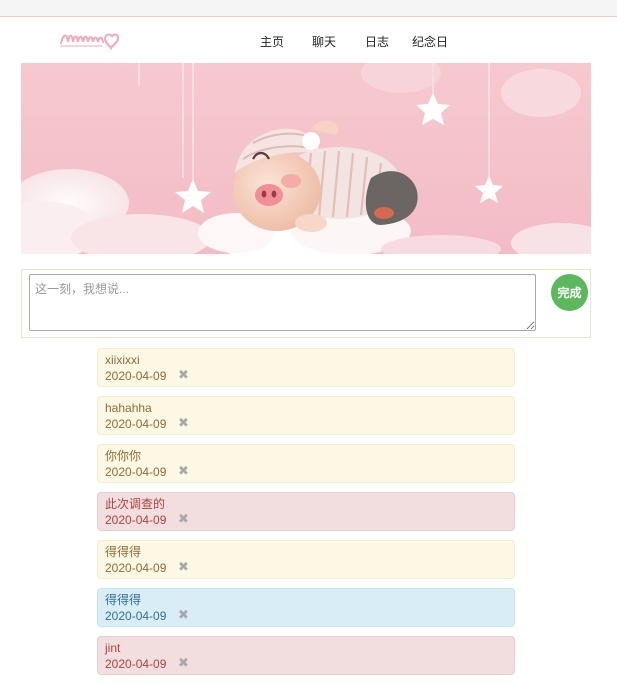 This screenshot has width=617, height=684. Describe the element at coordinates (308, 8) in the screenshot. I see `browser-top-strip` at that location.